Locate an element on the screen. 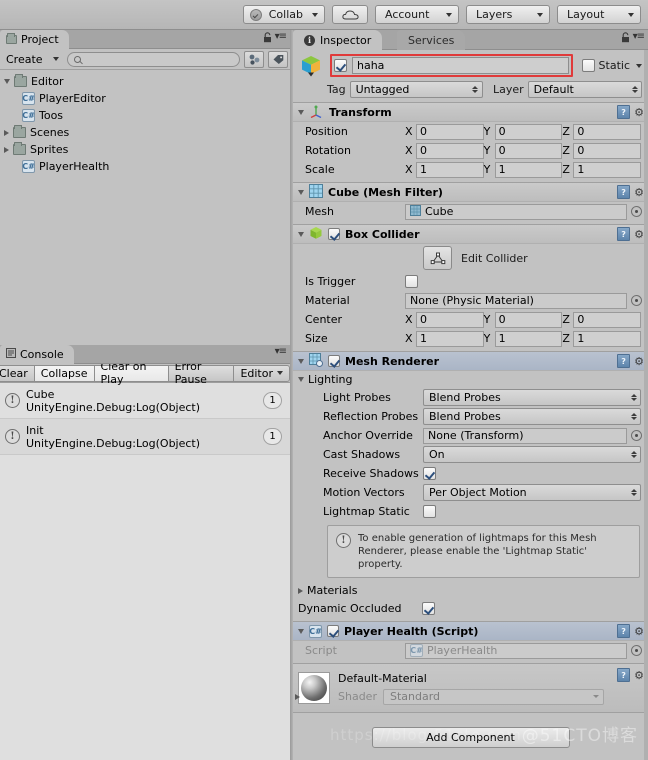 This screenshot has height=760, width=648. physic-material-picker-button is located at coordinates (636, 300).